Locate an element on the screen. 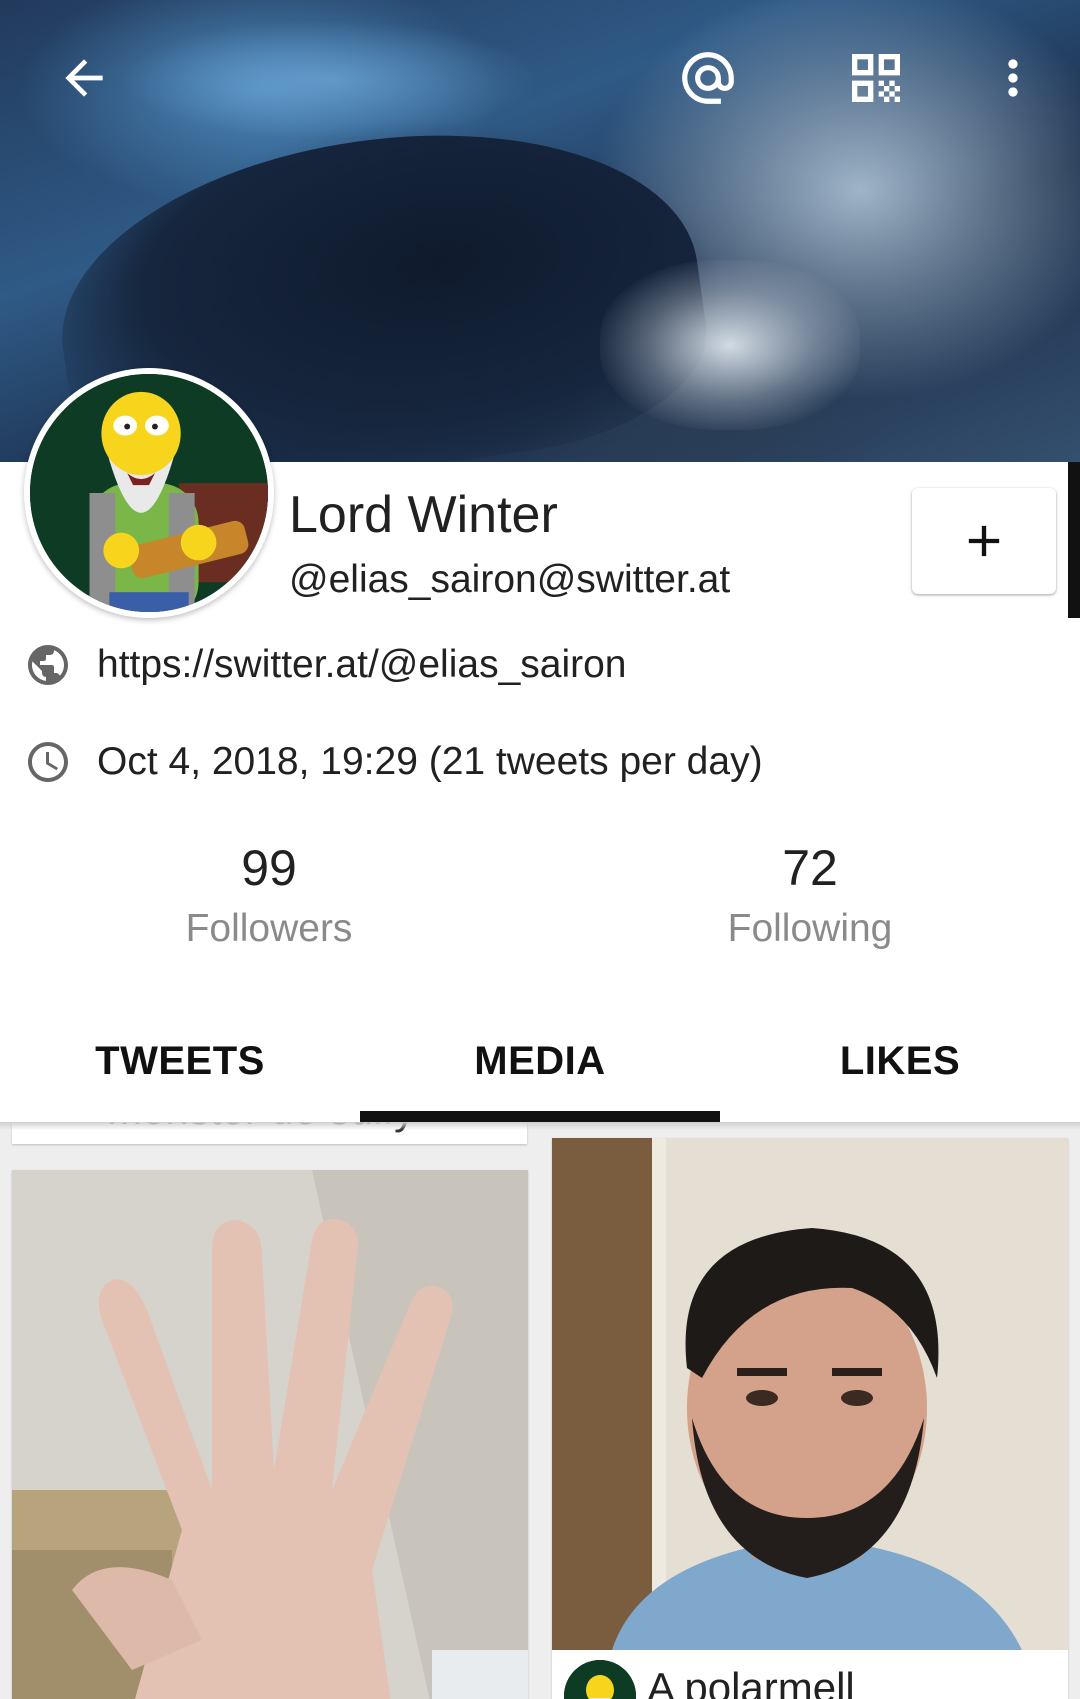 The width and height of the screenshot is (1080, 1699). more-vert-icon is located at coordinates (1013, 78).